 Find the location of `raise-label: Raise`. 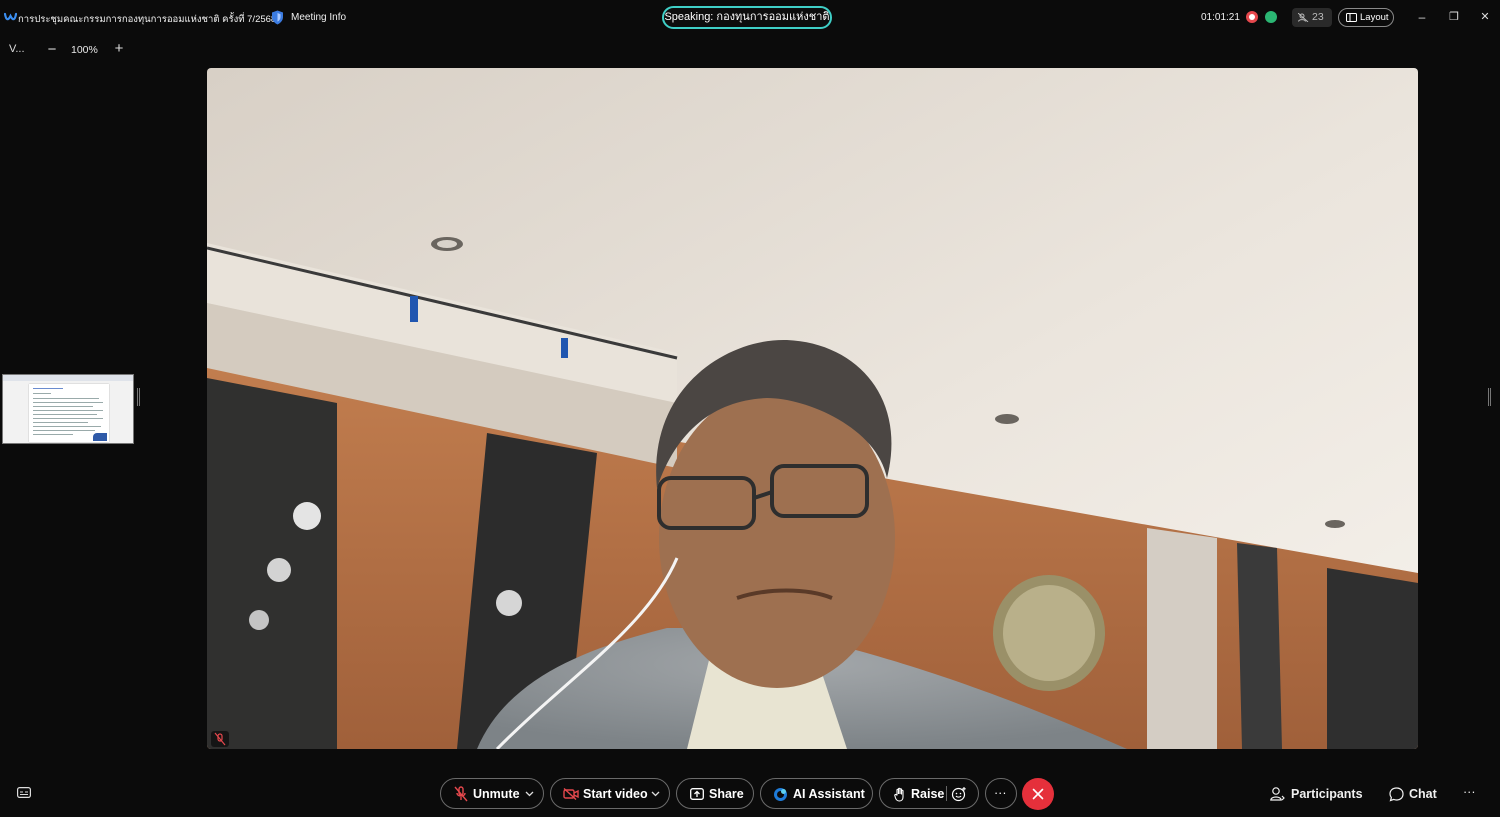

raise-label: Raise is located at coordinates (928, 794).